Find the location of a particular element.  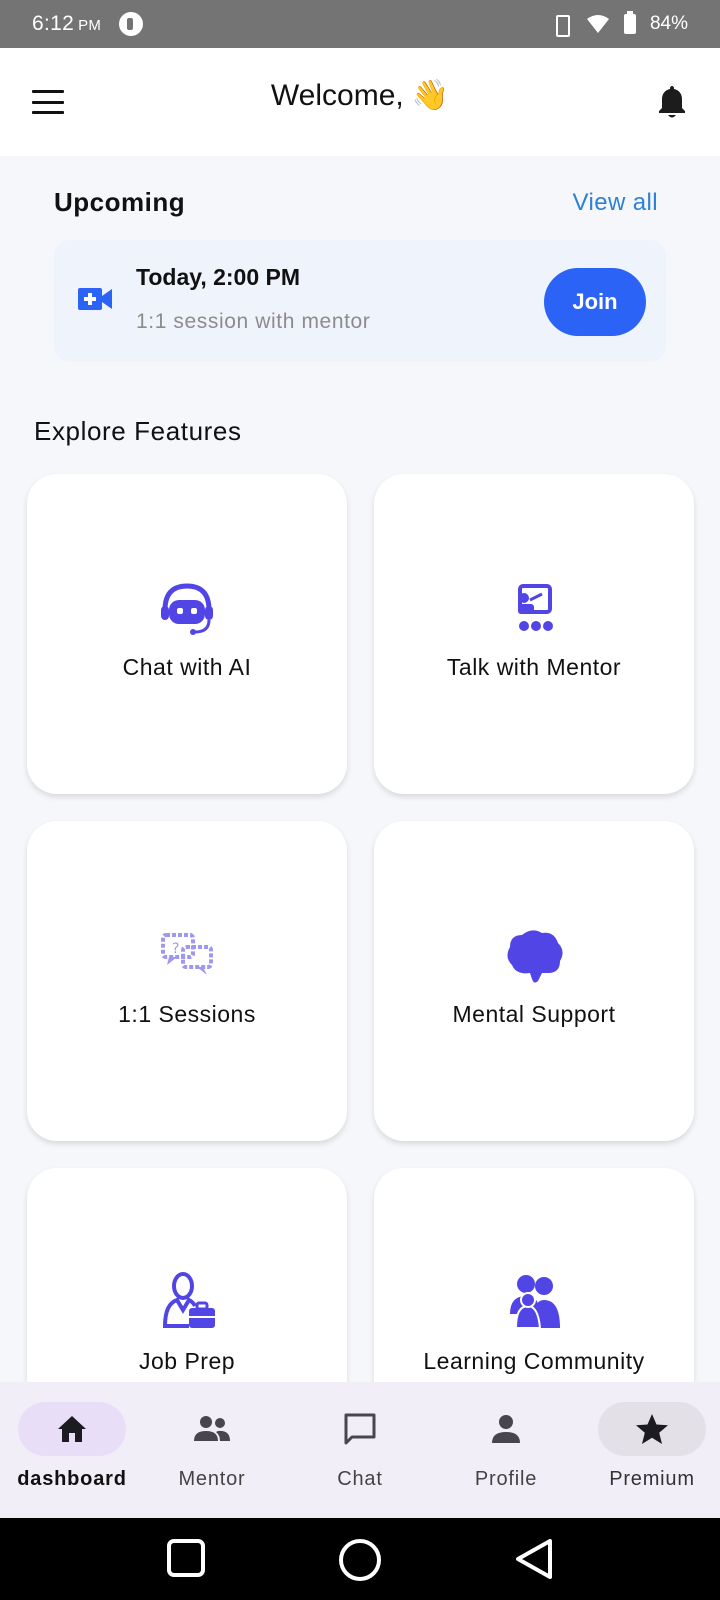

session-description: 1:1 session with mentor is located at coordinates (253, 321).